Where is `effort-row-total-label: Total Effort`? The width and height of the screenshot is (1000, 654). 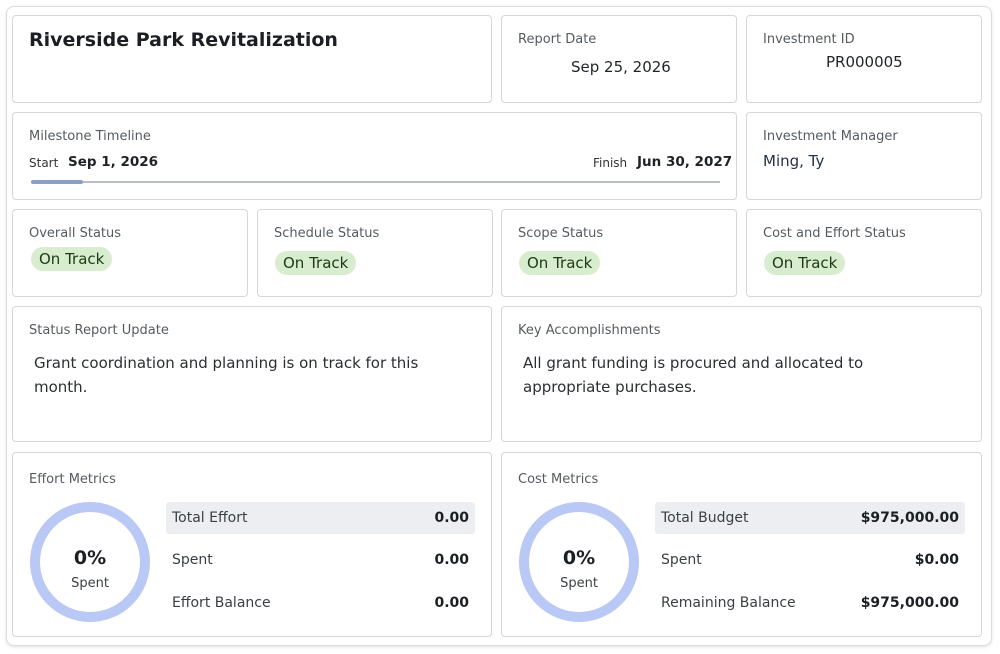 effort-row-total-label: Total Effort is located at coordinates (210, 518).